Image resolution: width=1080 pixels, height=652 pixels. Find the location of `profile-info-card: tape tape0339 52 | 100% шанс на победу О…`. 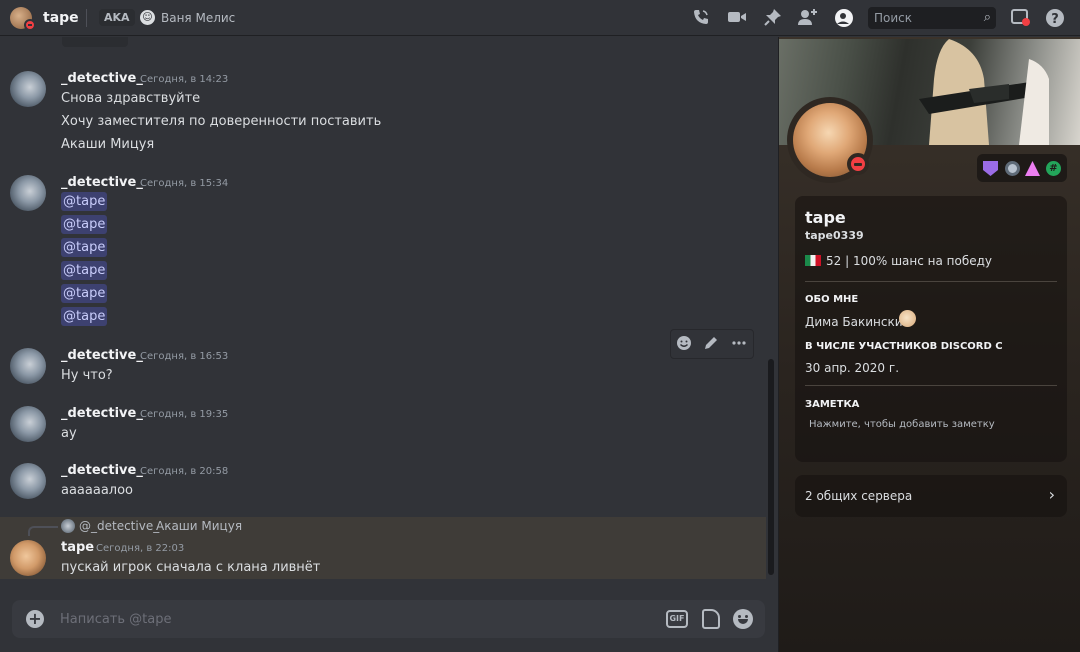

profile-info-card: tape tape0339 52 | 100% шанс на победу О… is located at coordinates (931, 329).